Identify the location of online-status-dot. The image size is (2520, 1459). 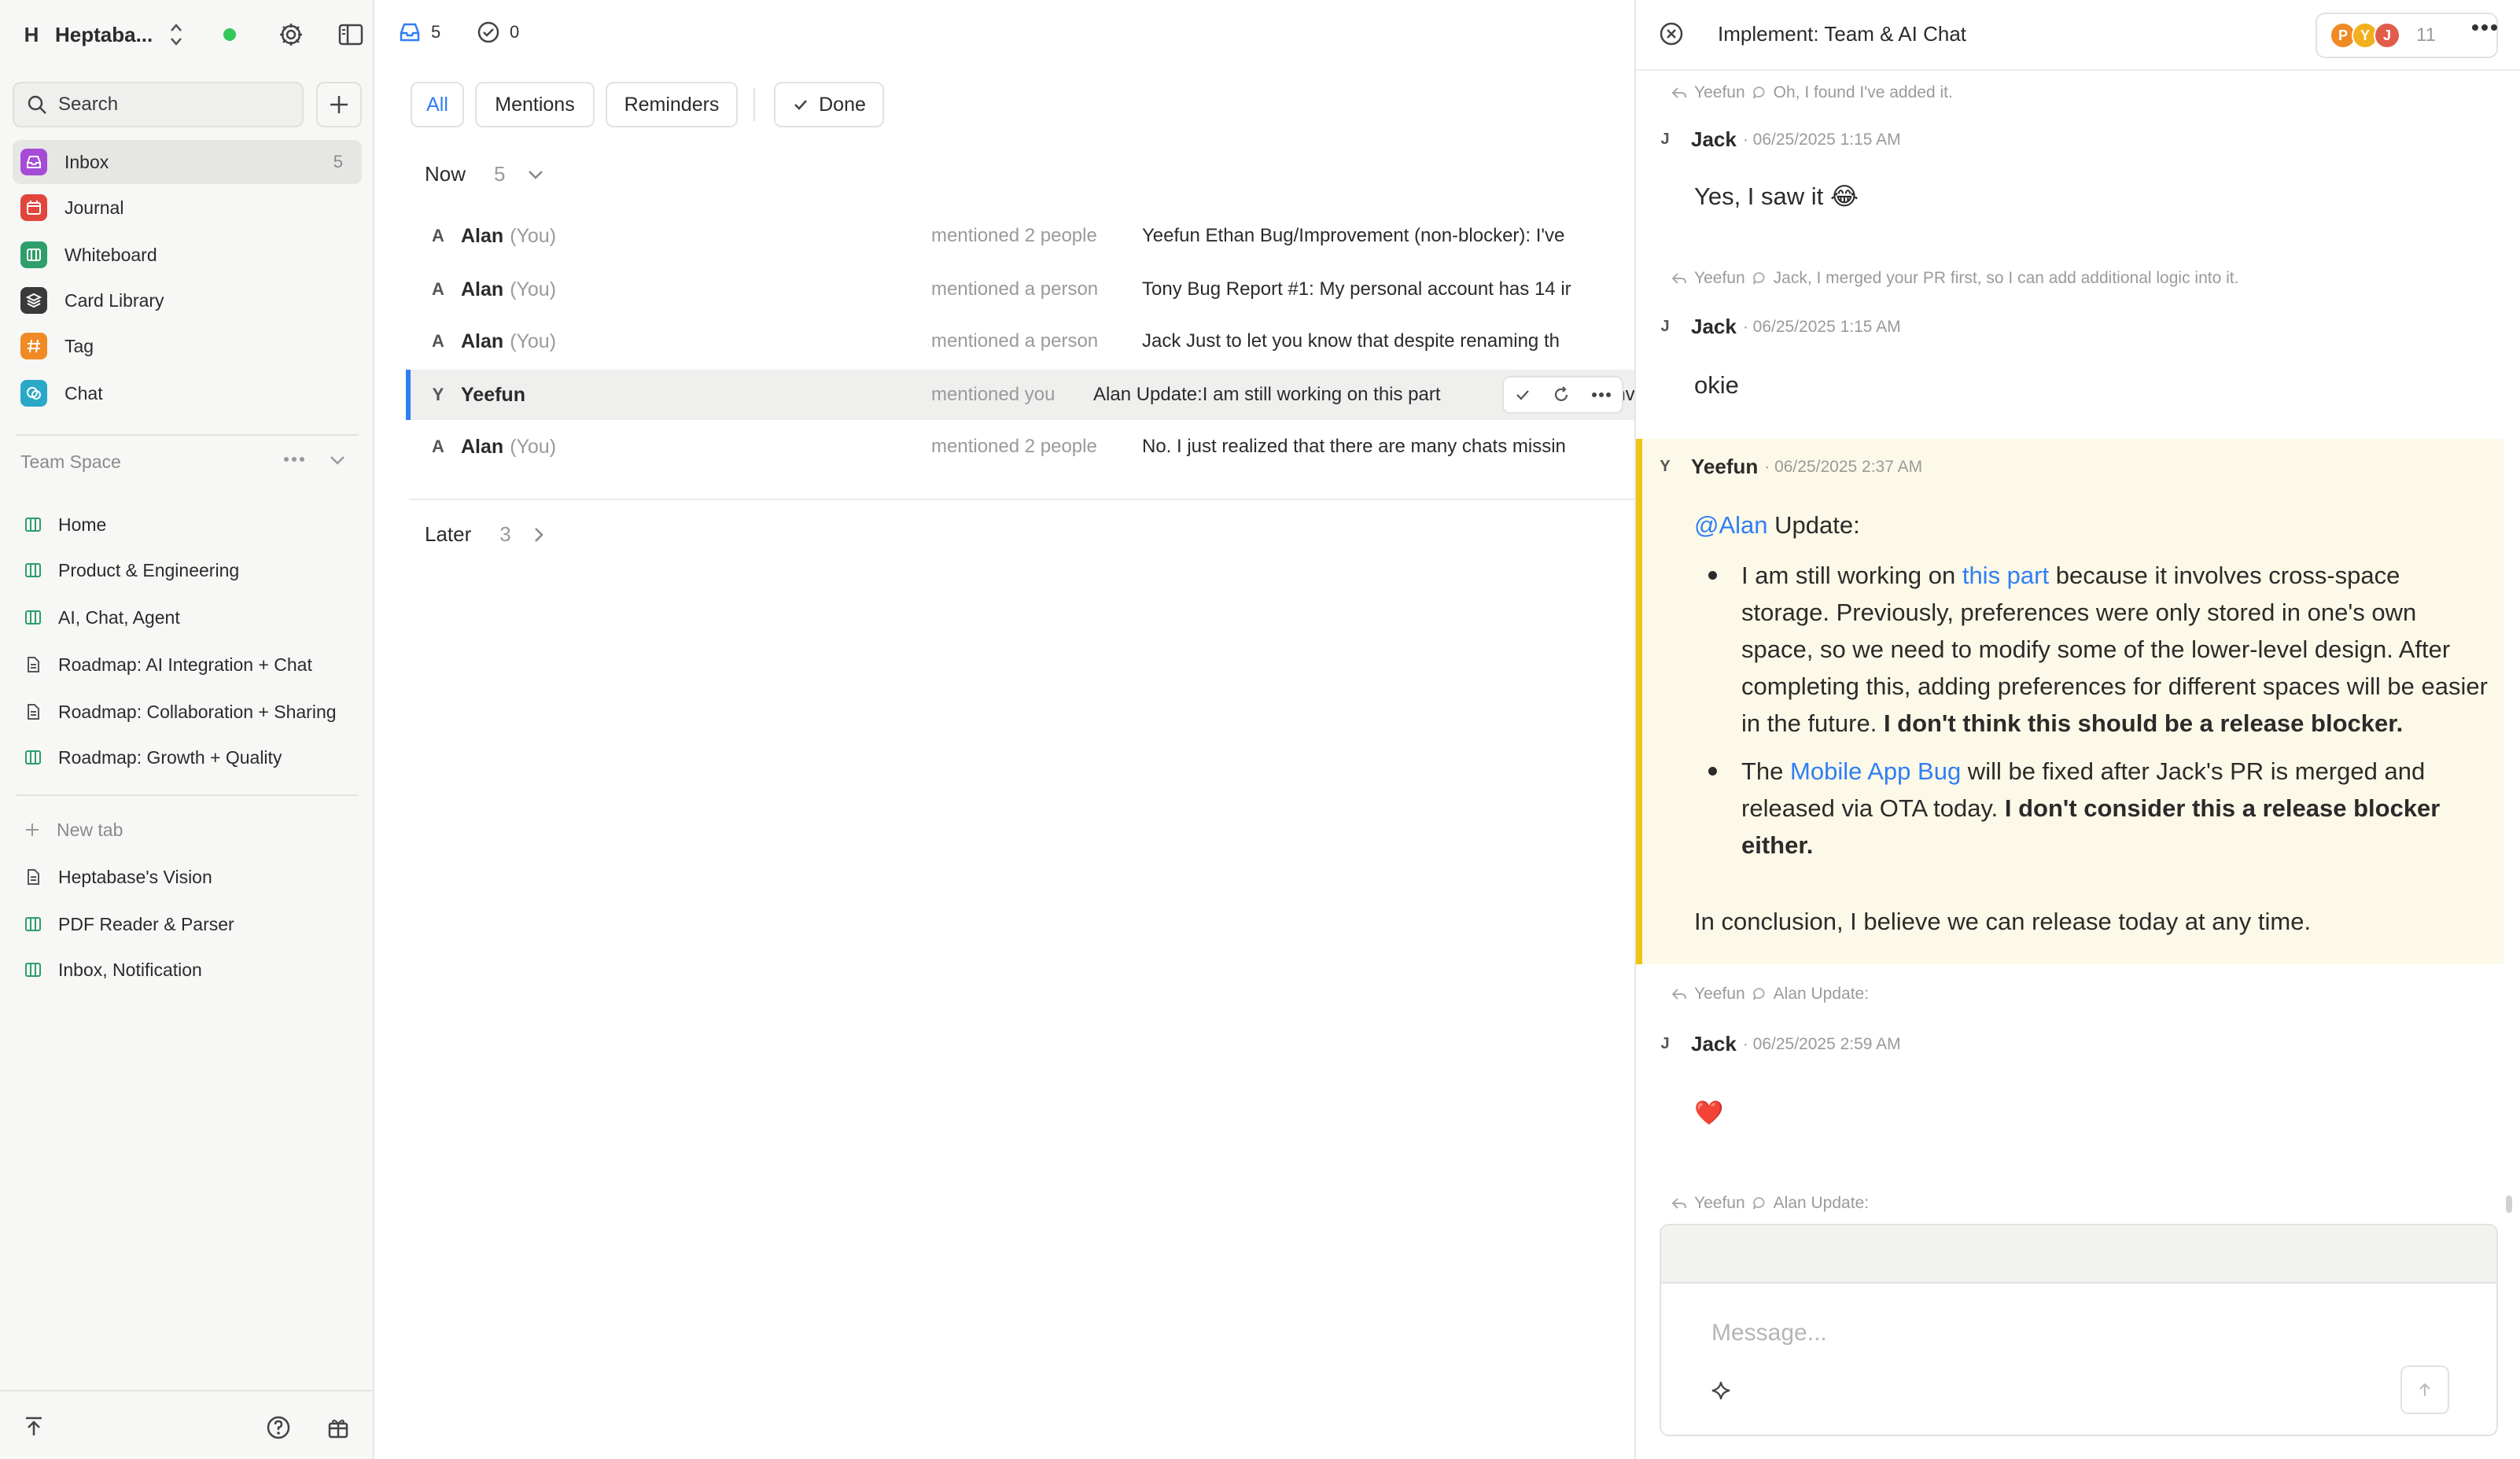
(229, 34).